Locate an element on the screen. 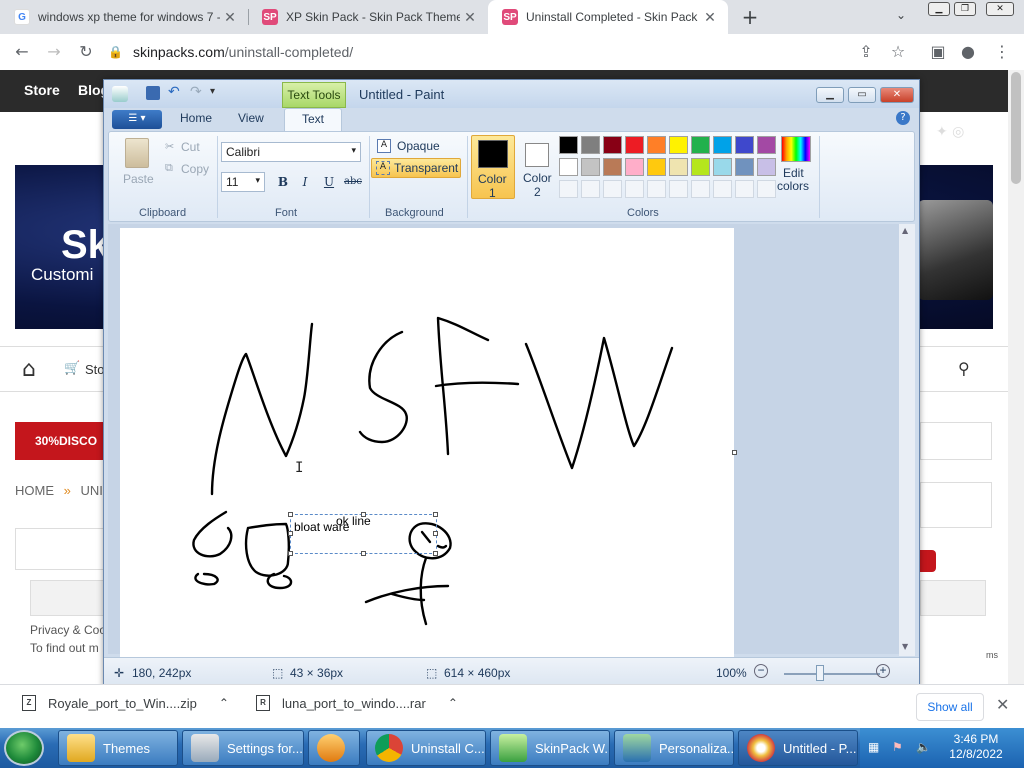 The width and height of the screenshot is (1024, 768). zoom-in-button: + is located at coordinates (883, 671).